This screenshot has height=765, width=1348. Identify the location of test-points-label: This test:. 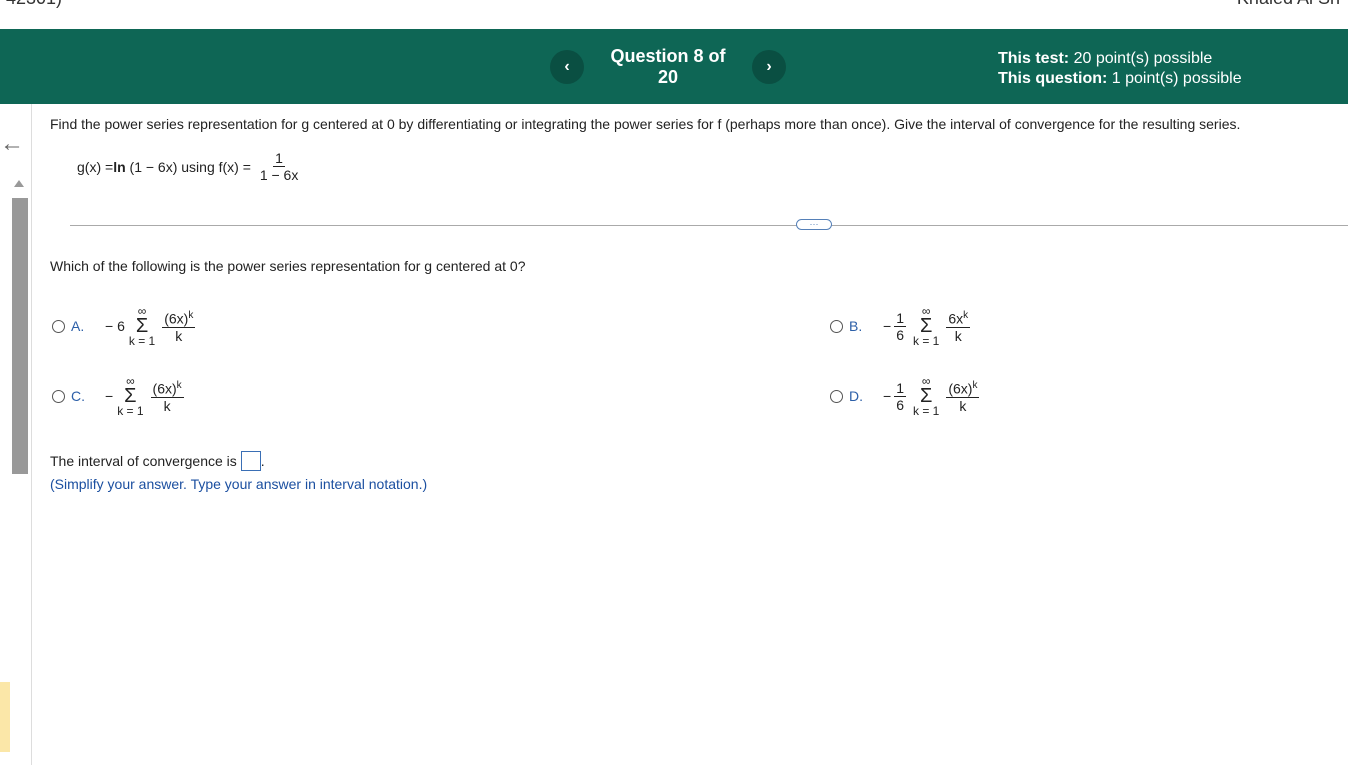
(1034, 58).